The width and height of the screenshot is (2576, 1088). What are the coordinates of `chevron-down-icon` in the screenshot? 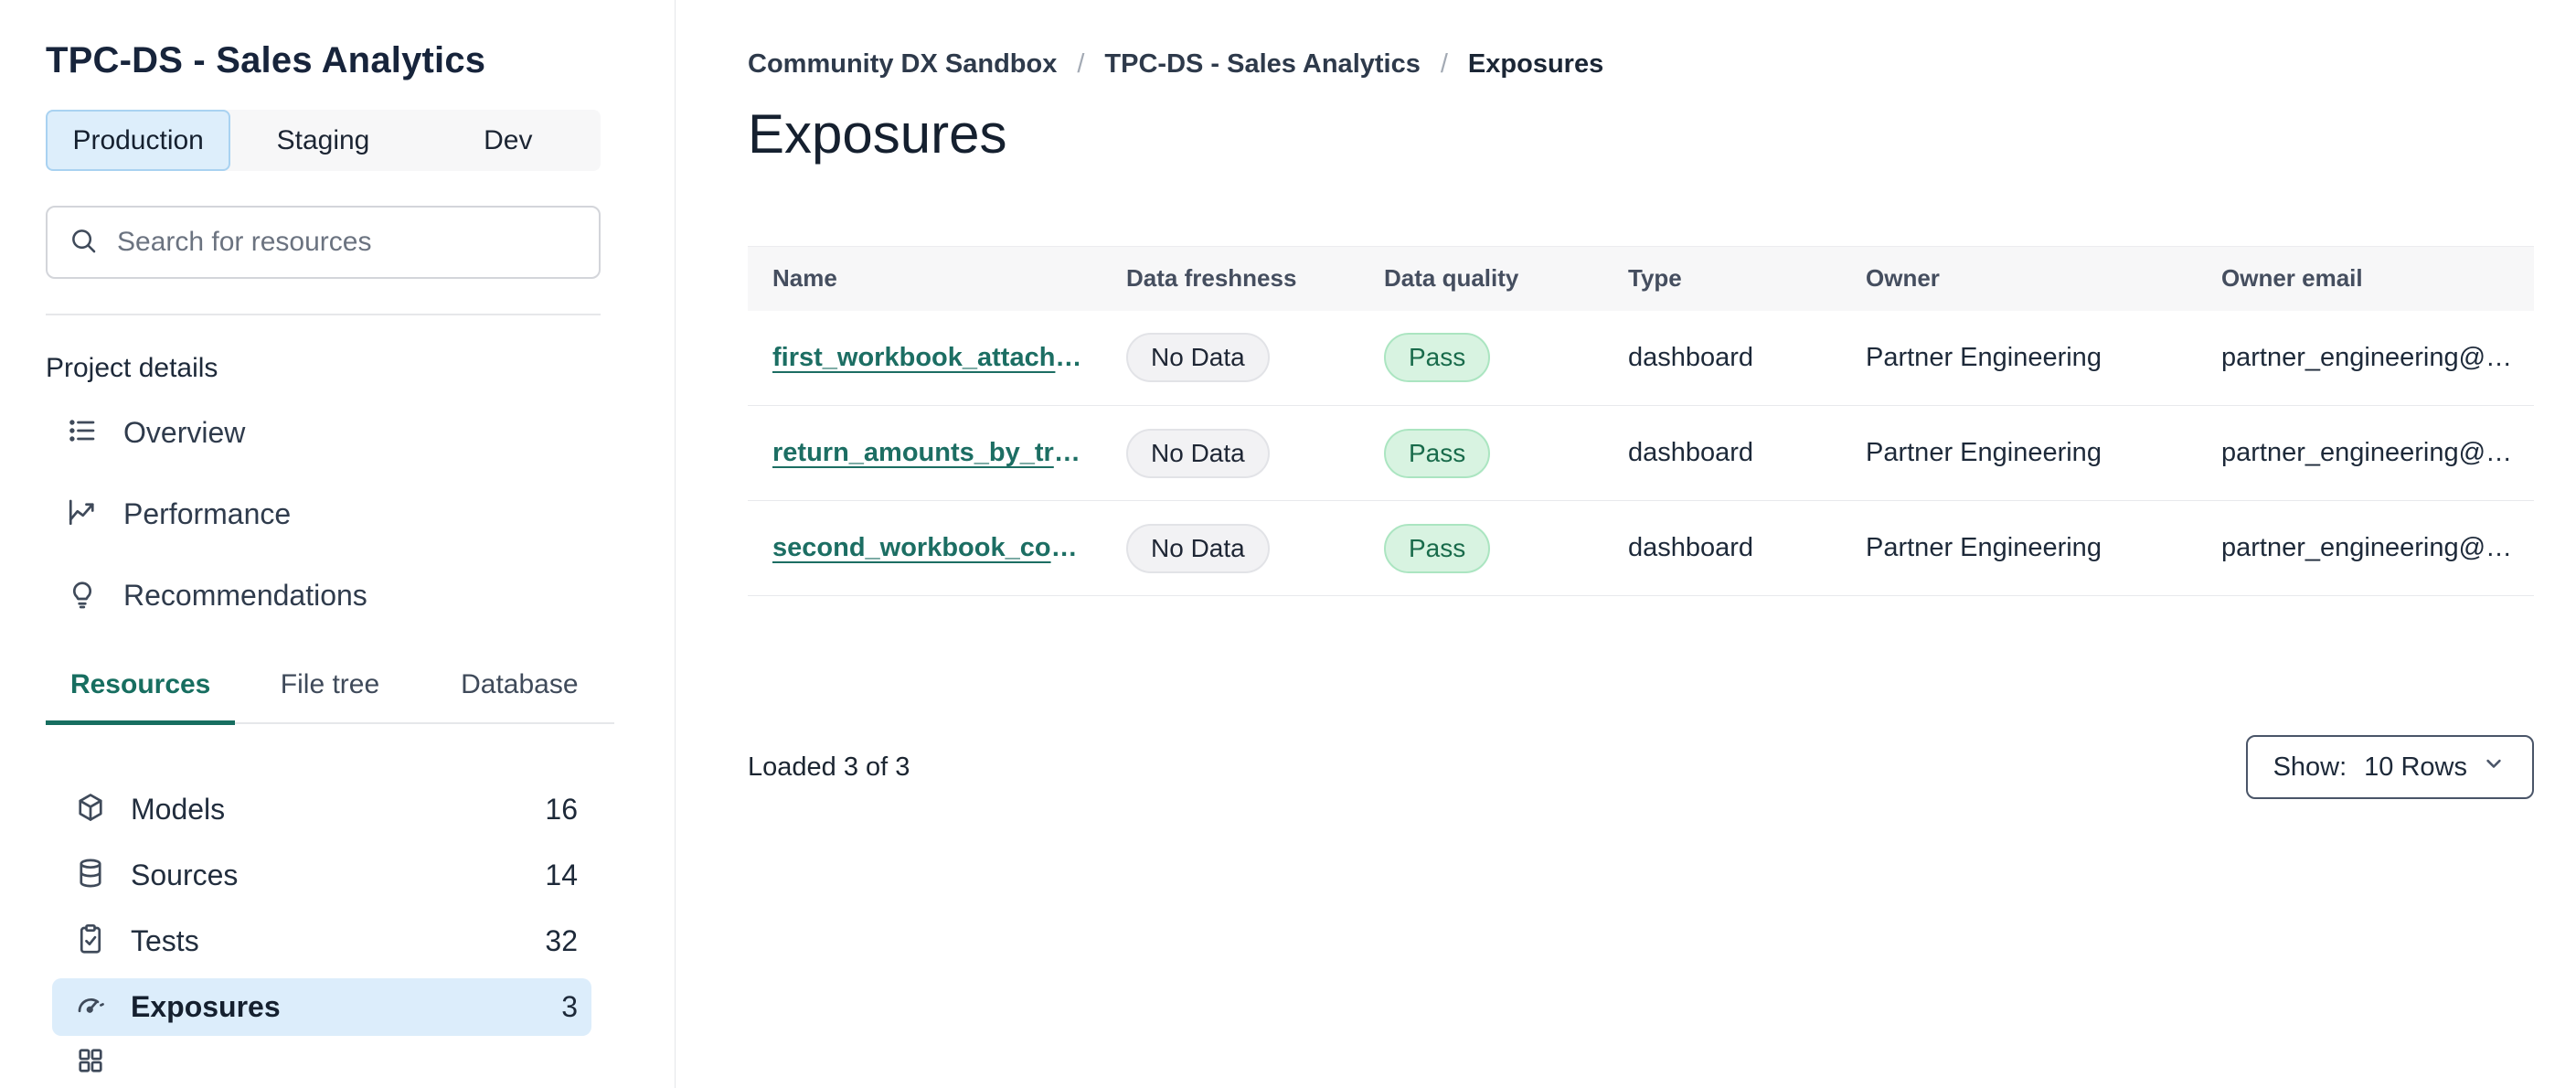 It's located at (2494, 767).